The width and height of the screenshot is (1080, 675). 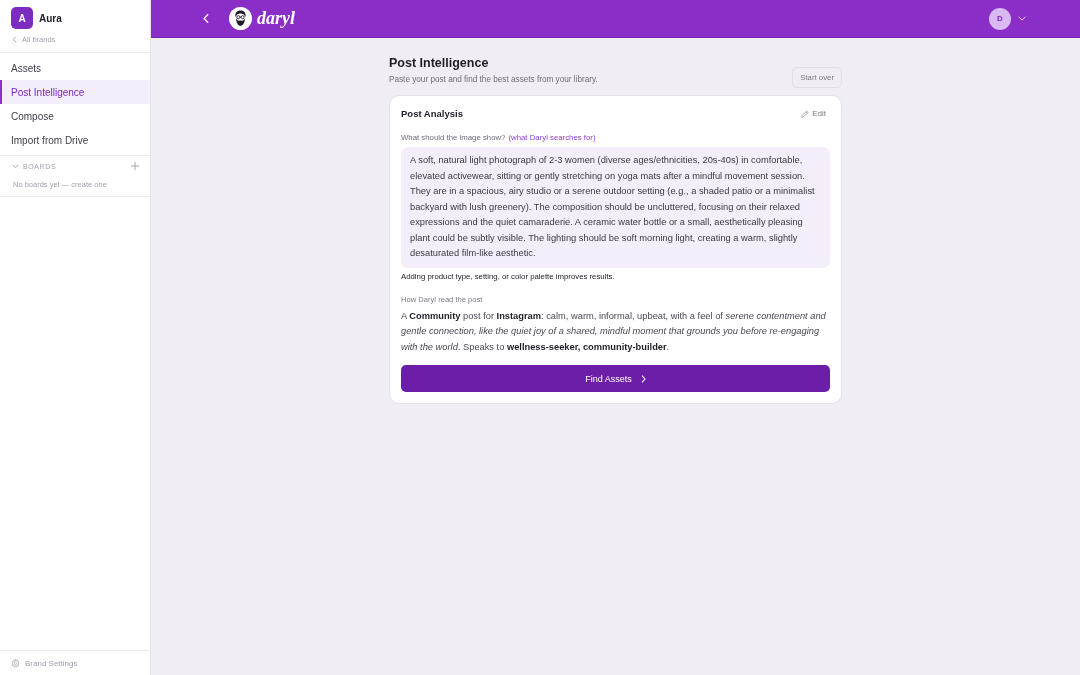 What do you see at coordinates (75, 116) in the screenshot?
I see `sidebar-nav-item: Compose` at bounding box center [75, 116].